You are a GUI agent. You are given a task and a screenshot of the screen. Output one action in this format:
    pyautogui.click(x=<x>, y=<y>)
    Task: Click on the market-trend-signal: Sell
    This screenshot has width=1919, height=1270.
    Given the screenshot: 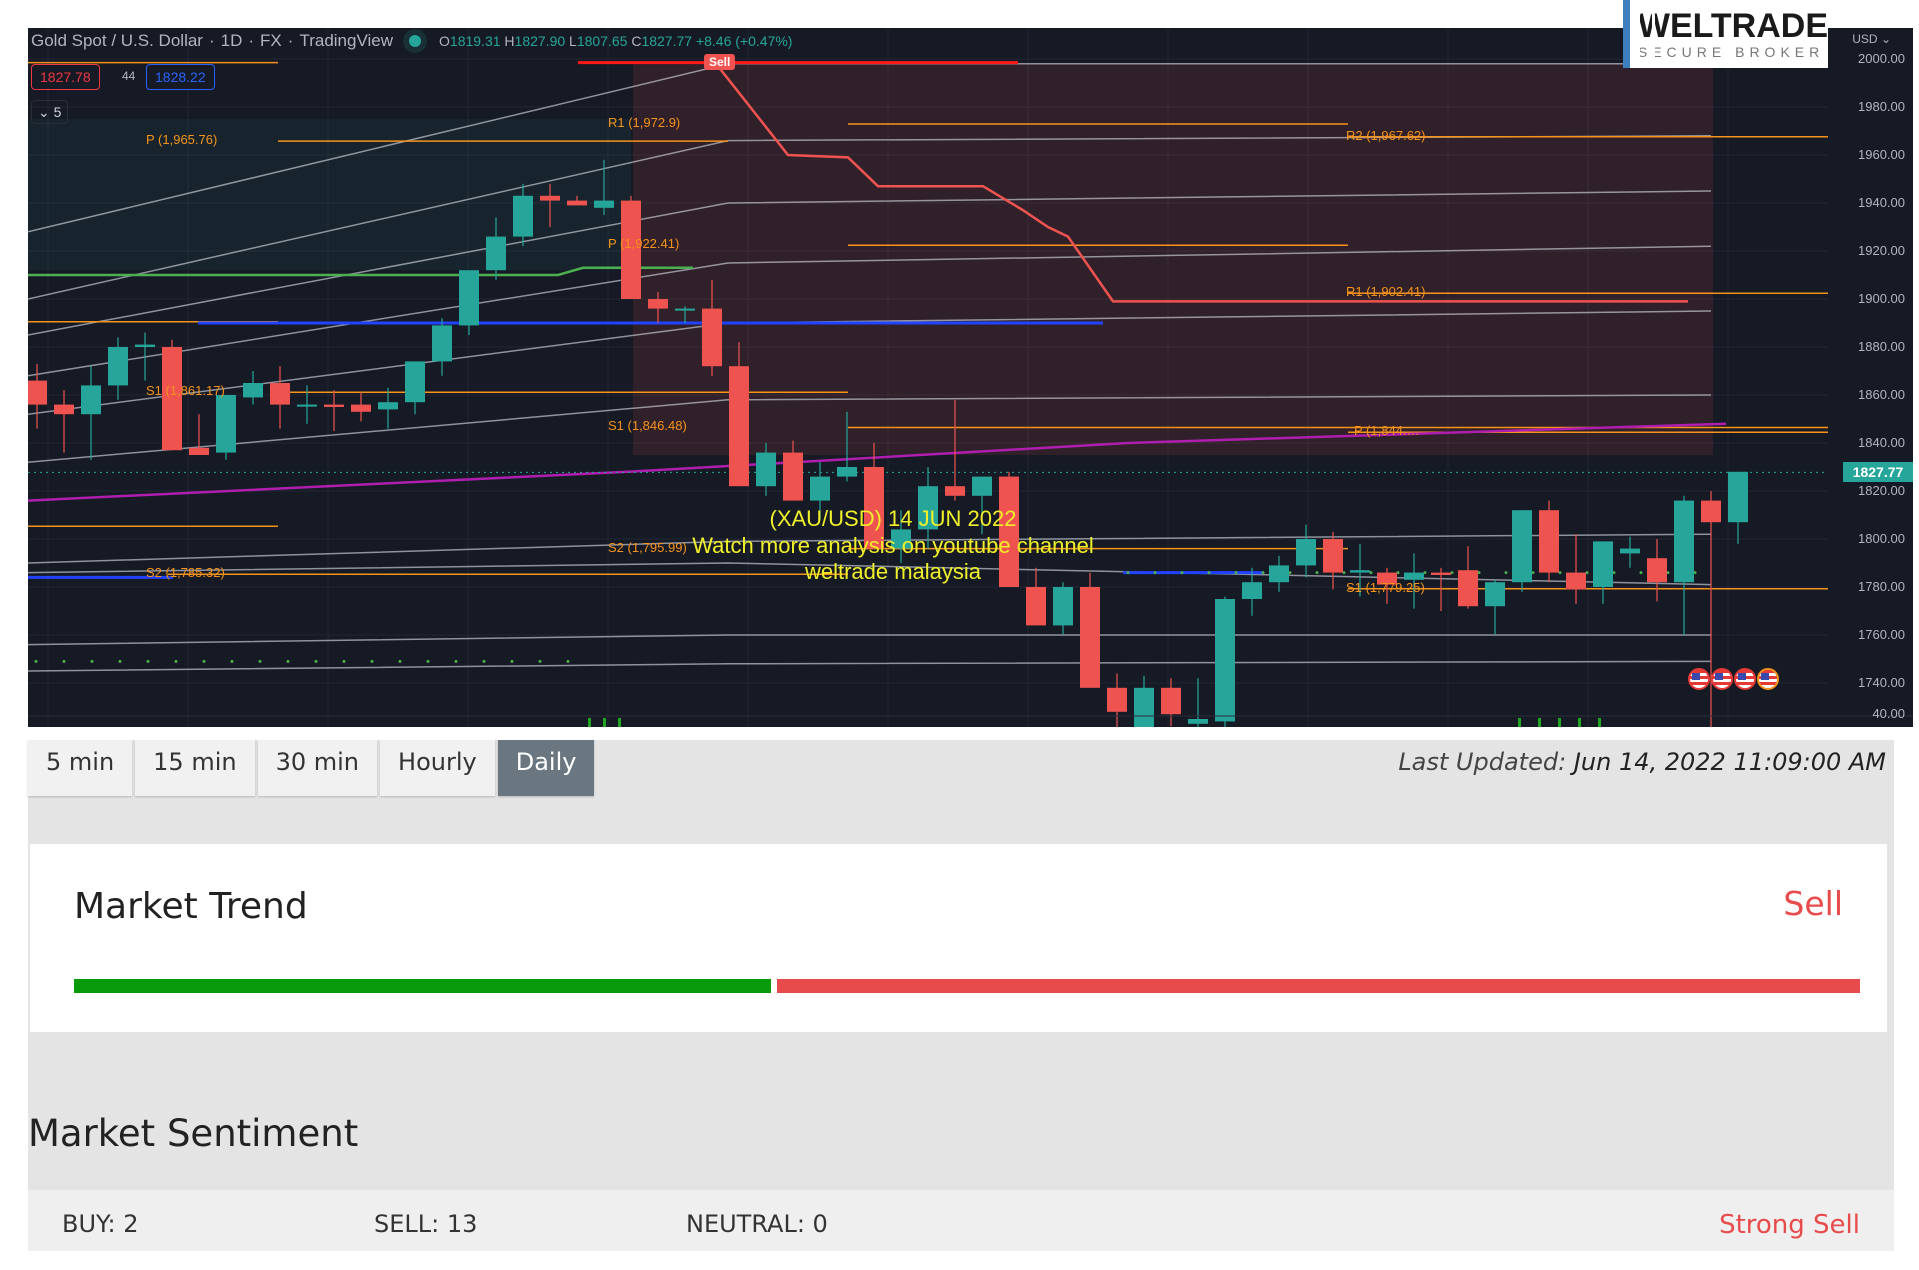 What is the action you would take?
    pyautogui.click(x=1813, y=903)
    